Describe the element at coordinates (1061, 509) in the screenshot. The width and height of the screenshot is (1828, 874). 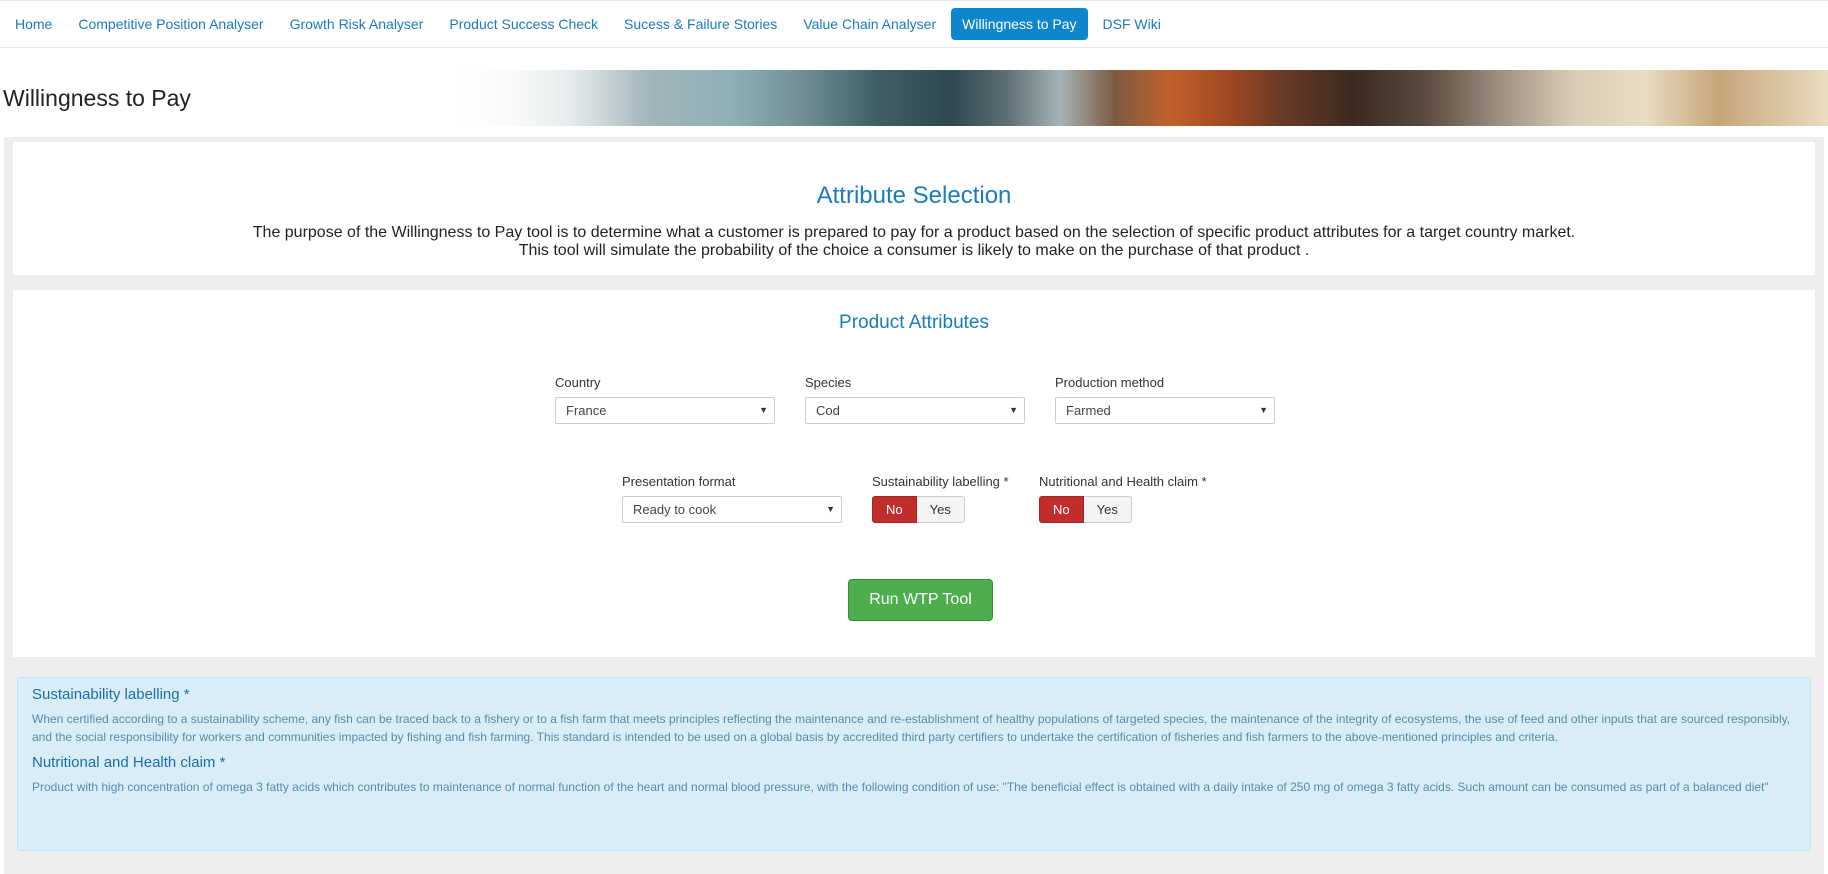
I see `nutritional-no-button: No` at that location.